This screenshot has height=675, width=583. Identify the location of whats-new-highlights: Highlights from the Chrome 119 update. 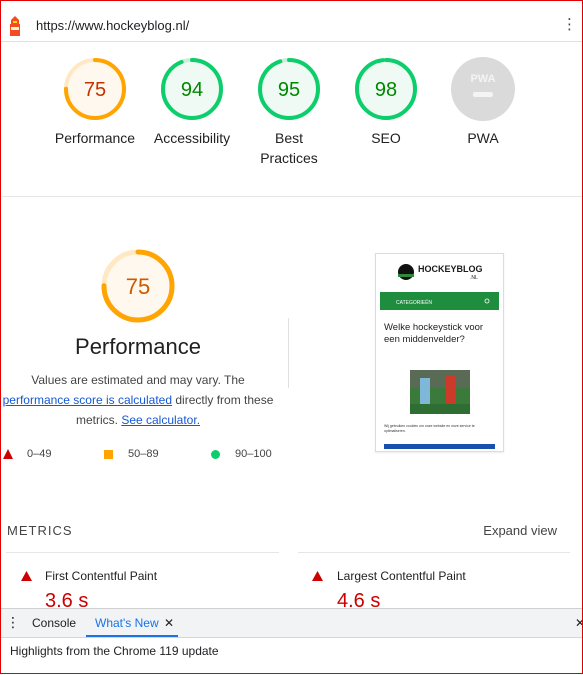
(114, 651).